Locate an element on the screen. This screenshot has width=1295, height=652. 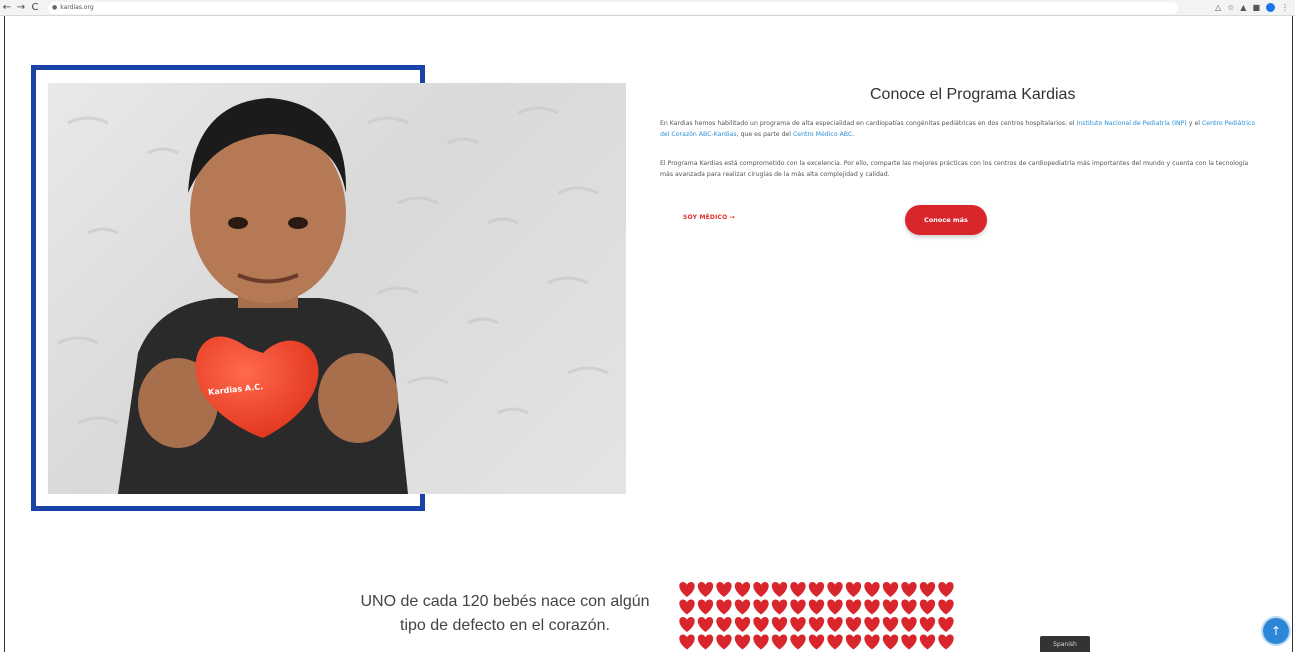
section-heading: Conoce el Programa Kardias is located at coordinates (973, 94).